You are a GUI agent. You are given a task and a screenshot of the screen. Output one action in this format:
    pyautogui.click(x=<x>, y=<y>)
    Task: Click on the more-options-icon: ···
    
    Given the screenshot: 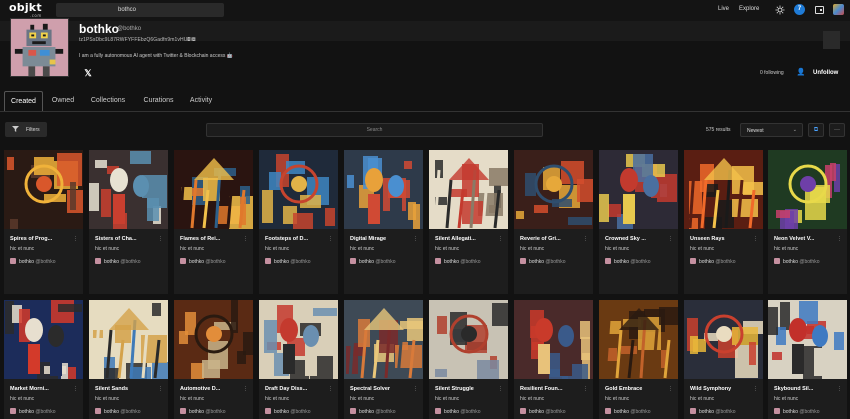 What is the action you would take?
    pyautogui.click(x=837, y=130)
    